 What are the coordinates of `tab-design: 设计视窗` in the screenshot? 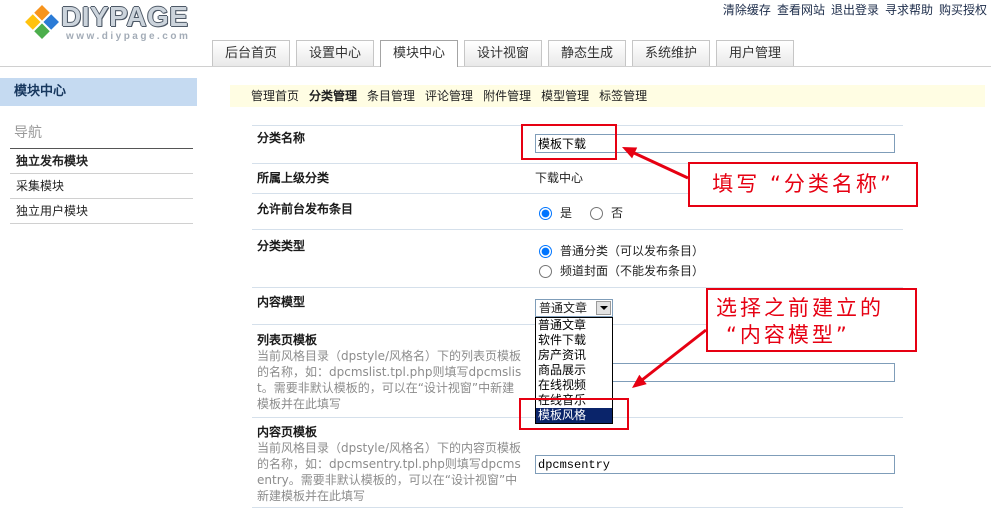 It's located at (503, 53).